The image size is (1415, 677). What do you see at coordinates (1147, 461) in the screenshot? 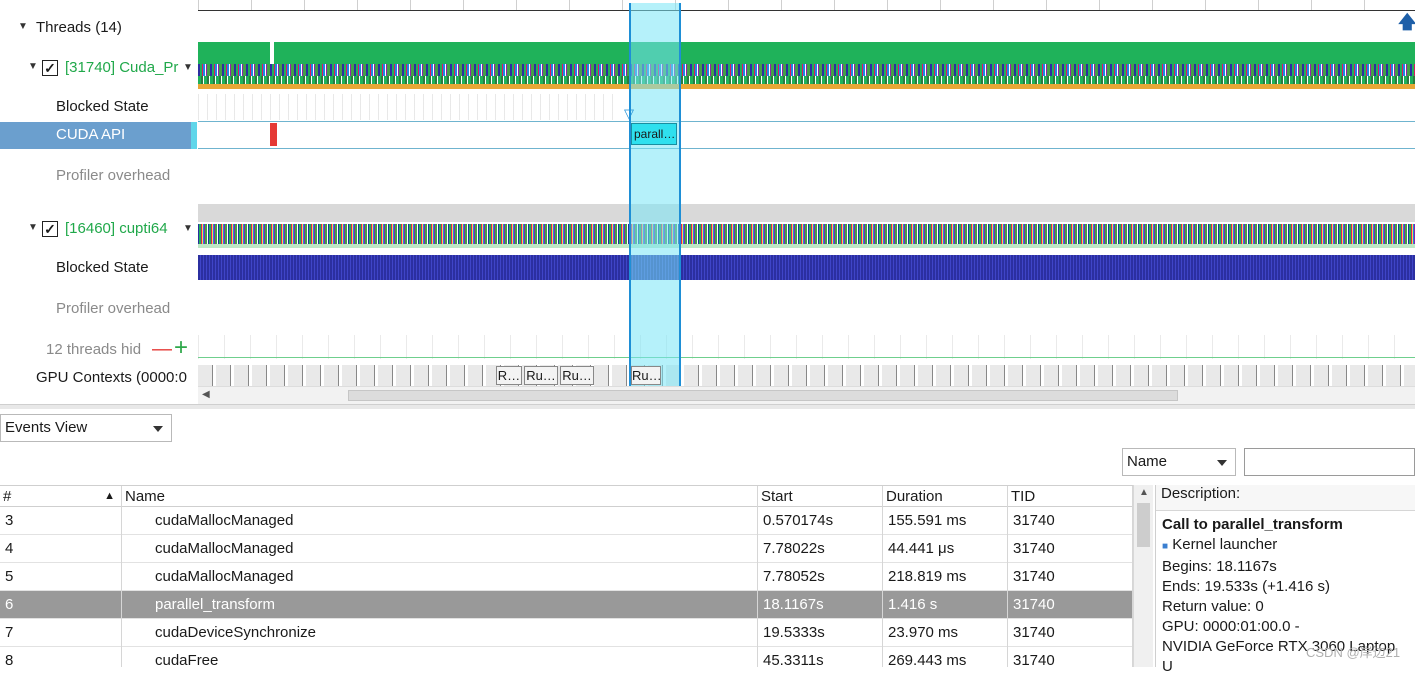
I see `sort-select-value: Name` at bounding box center [1147, 461].